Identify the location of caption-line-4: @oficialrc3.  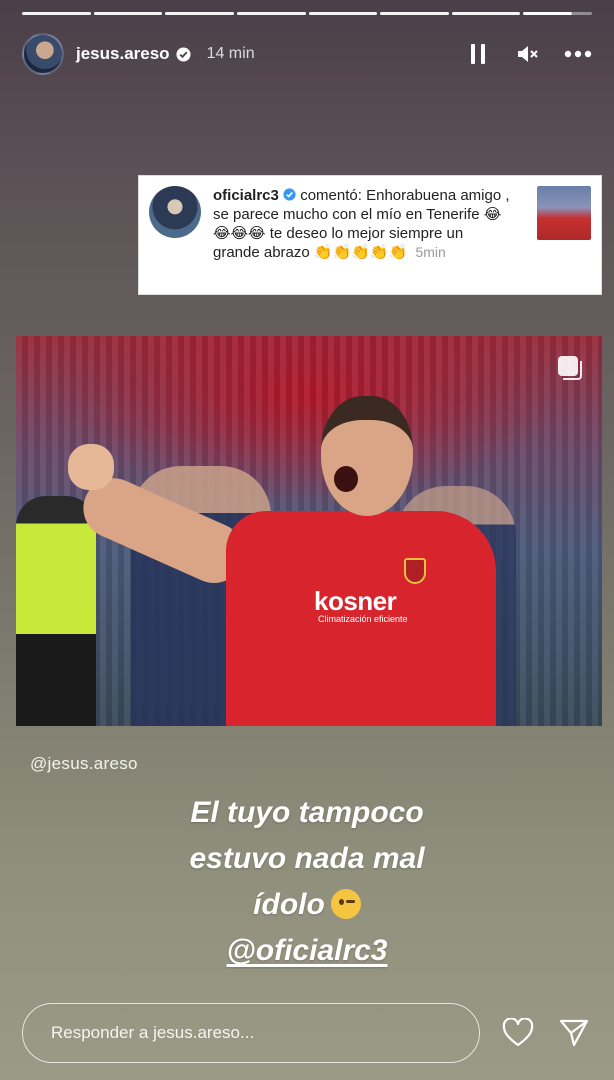
(307, 951).